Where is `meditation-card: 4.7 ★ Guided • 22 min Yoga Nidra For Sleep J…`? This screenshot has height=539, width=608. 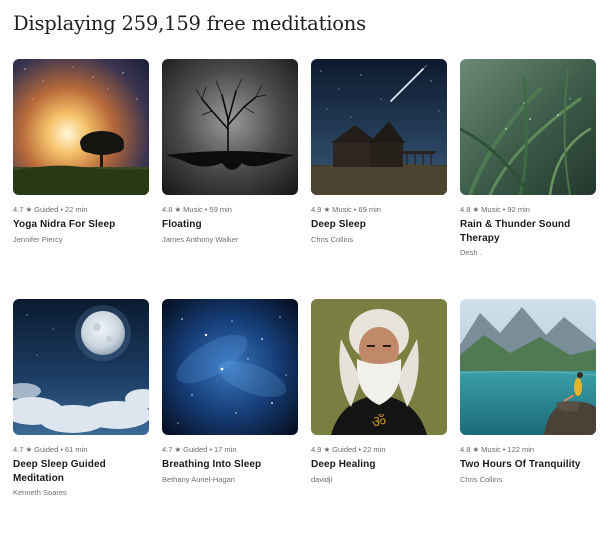 meditation-card: 4.7 ★ Guided • 22 min Yoga Nidra For Sleep J… is located at coordinates (81, 179).